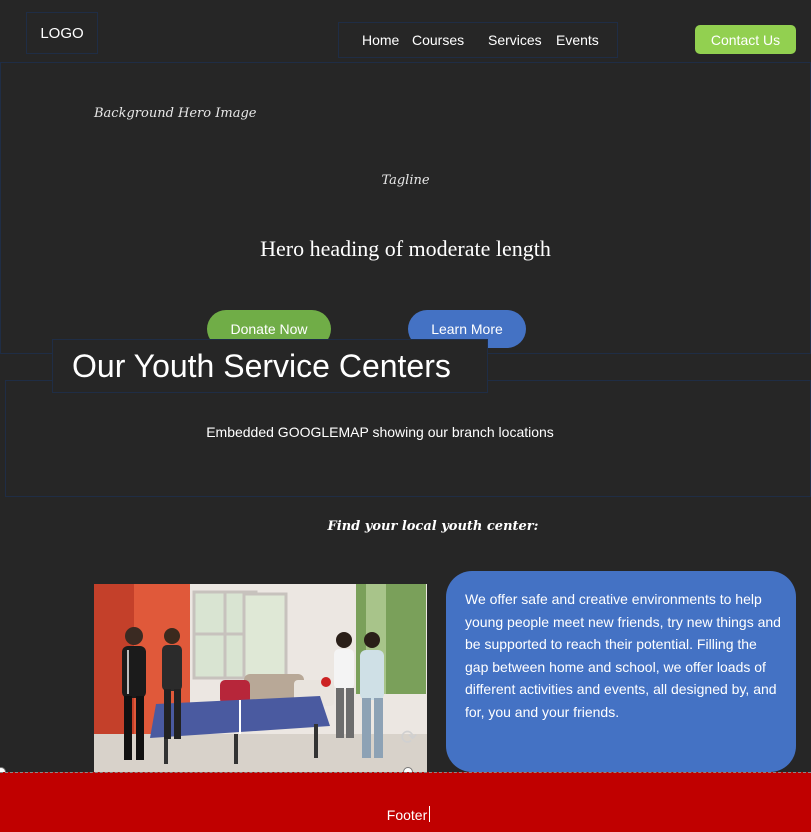 The image size is (811, 832). Describe the element at coordinates (405, 180) in the screenshot. I see `tagline: Tagline` at that location.